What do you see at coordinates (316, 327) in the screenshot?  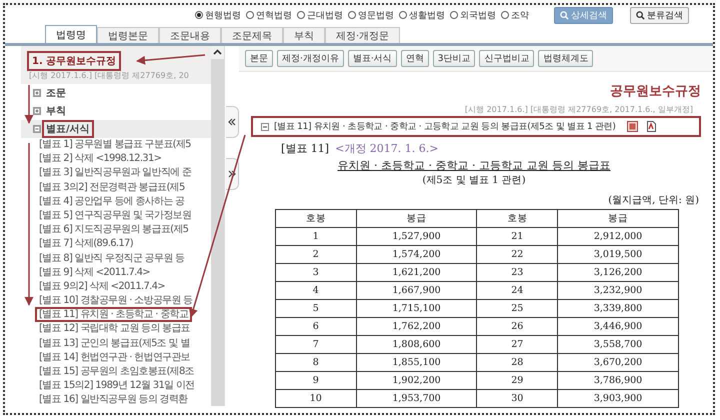 I see `table-cell: 6` at bounding box center [316, 327].